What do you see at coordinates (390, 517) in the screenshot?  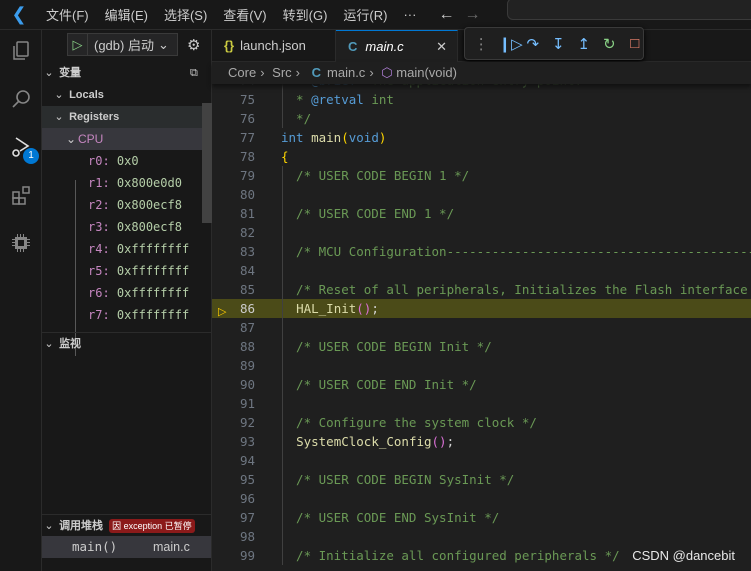 I see `code-text: /* USER CODE END SysInit */` at bounding box center [390, 517].